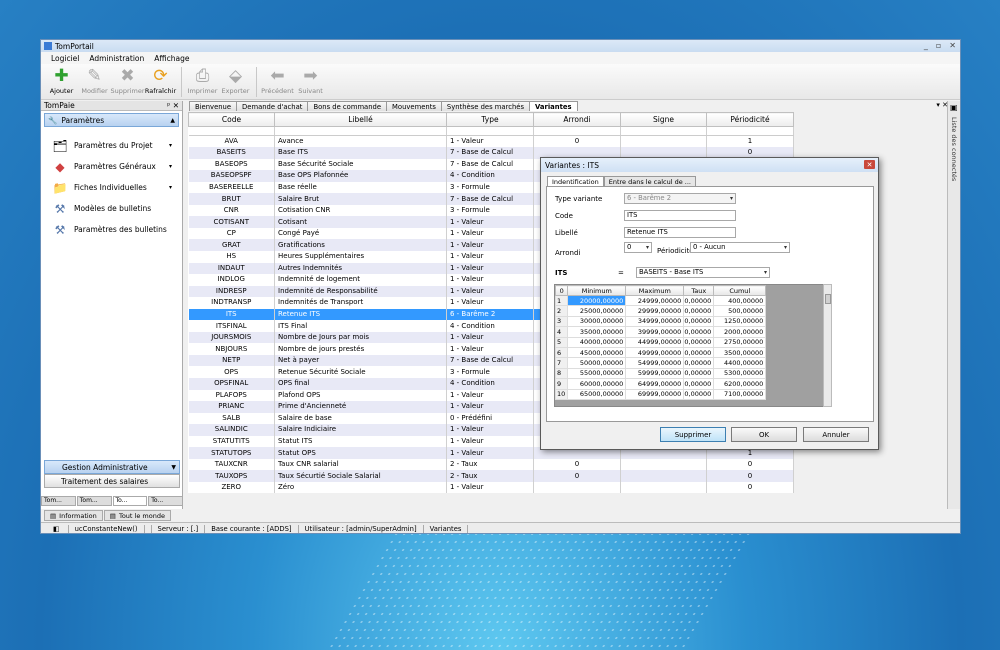 This screenshot has width=1000, height=650. I want to click on type-variante-select: 6 - Barême 2 ▾, so click(680, 198).